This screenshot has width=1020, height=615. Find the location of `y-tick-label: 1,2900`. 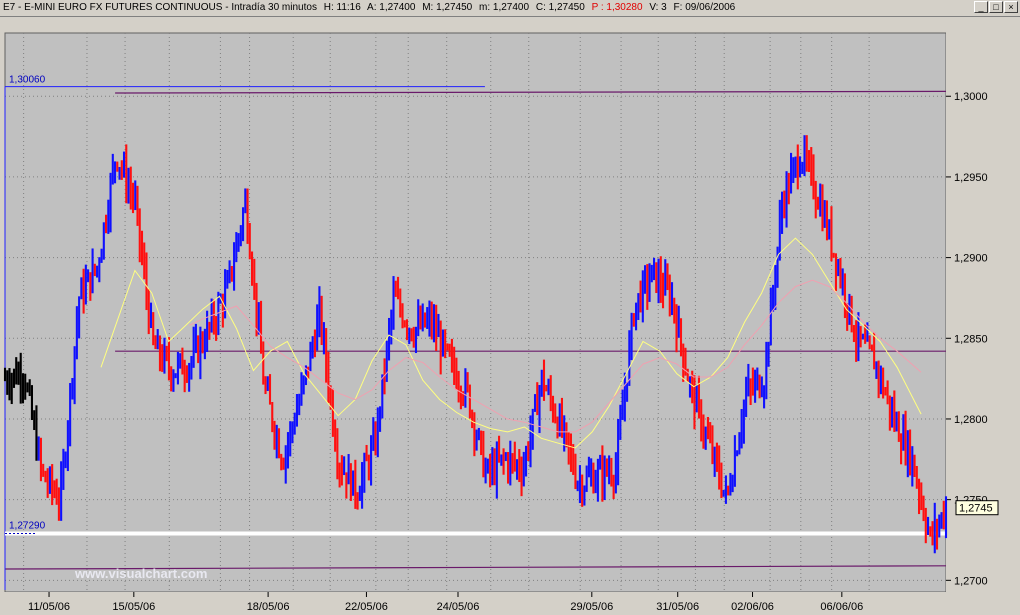

y-tick-label: 1,2900 is located at coordinates (971, 259).